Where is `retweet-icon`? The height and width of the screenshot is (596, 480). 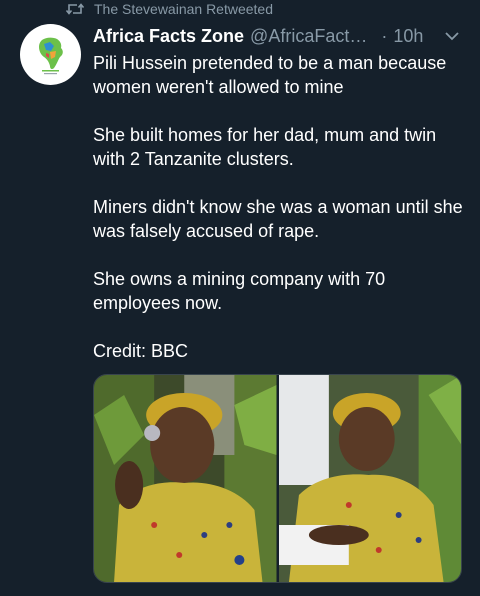
retweet-icon is located at coordinates (75, 9).